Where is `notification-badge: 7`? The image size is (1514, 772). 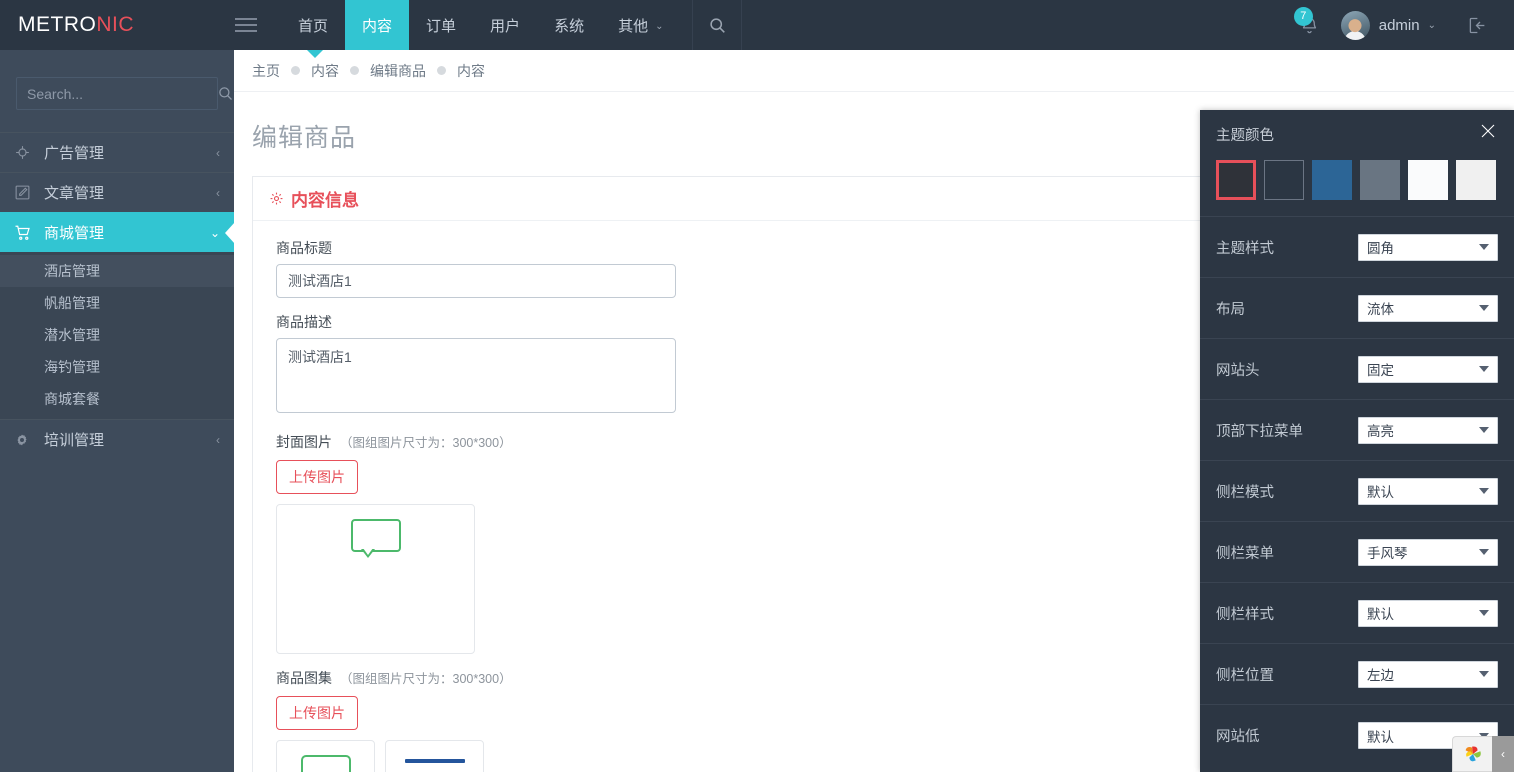 notification-badge: 7 is located at coordinates (1303, 16).